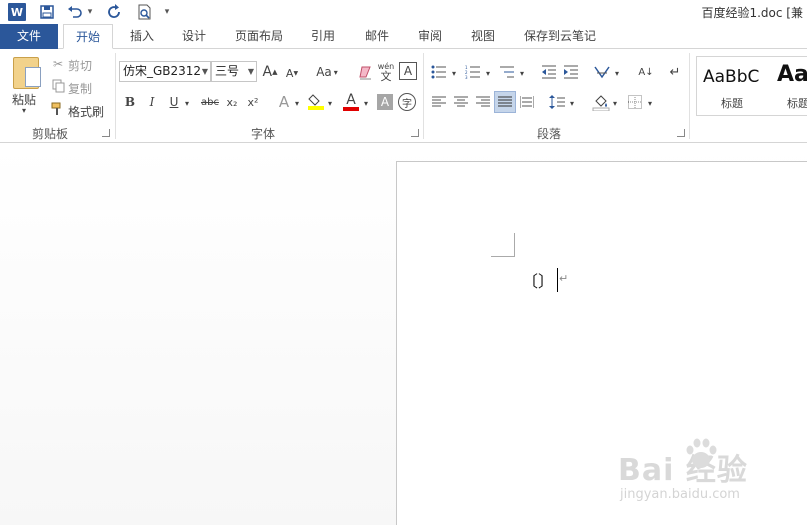  Describe the element at coordinates (232, 102) in the screenshot. I see `subscript-button: x₂` at that location.